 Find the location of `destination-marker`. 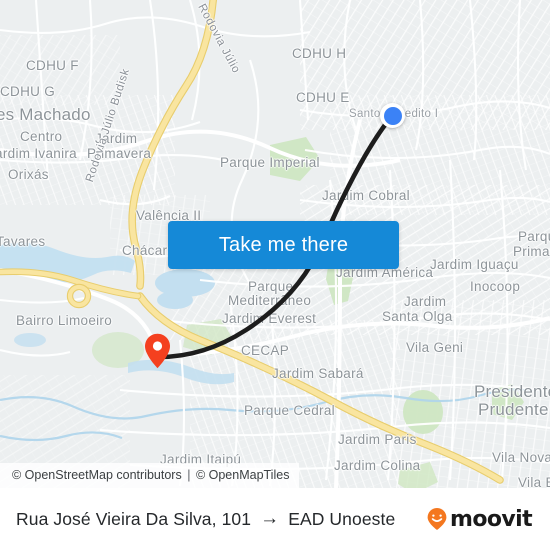

destination-marker is located at coordinates (392, 115).